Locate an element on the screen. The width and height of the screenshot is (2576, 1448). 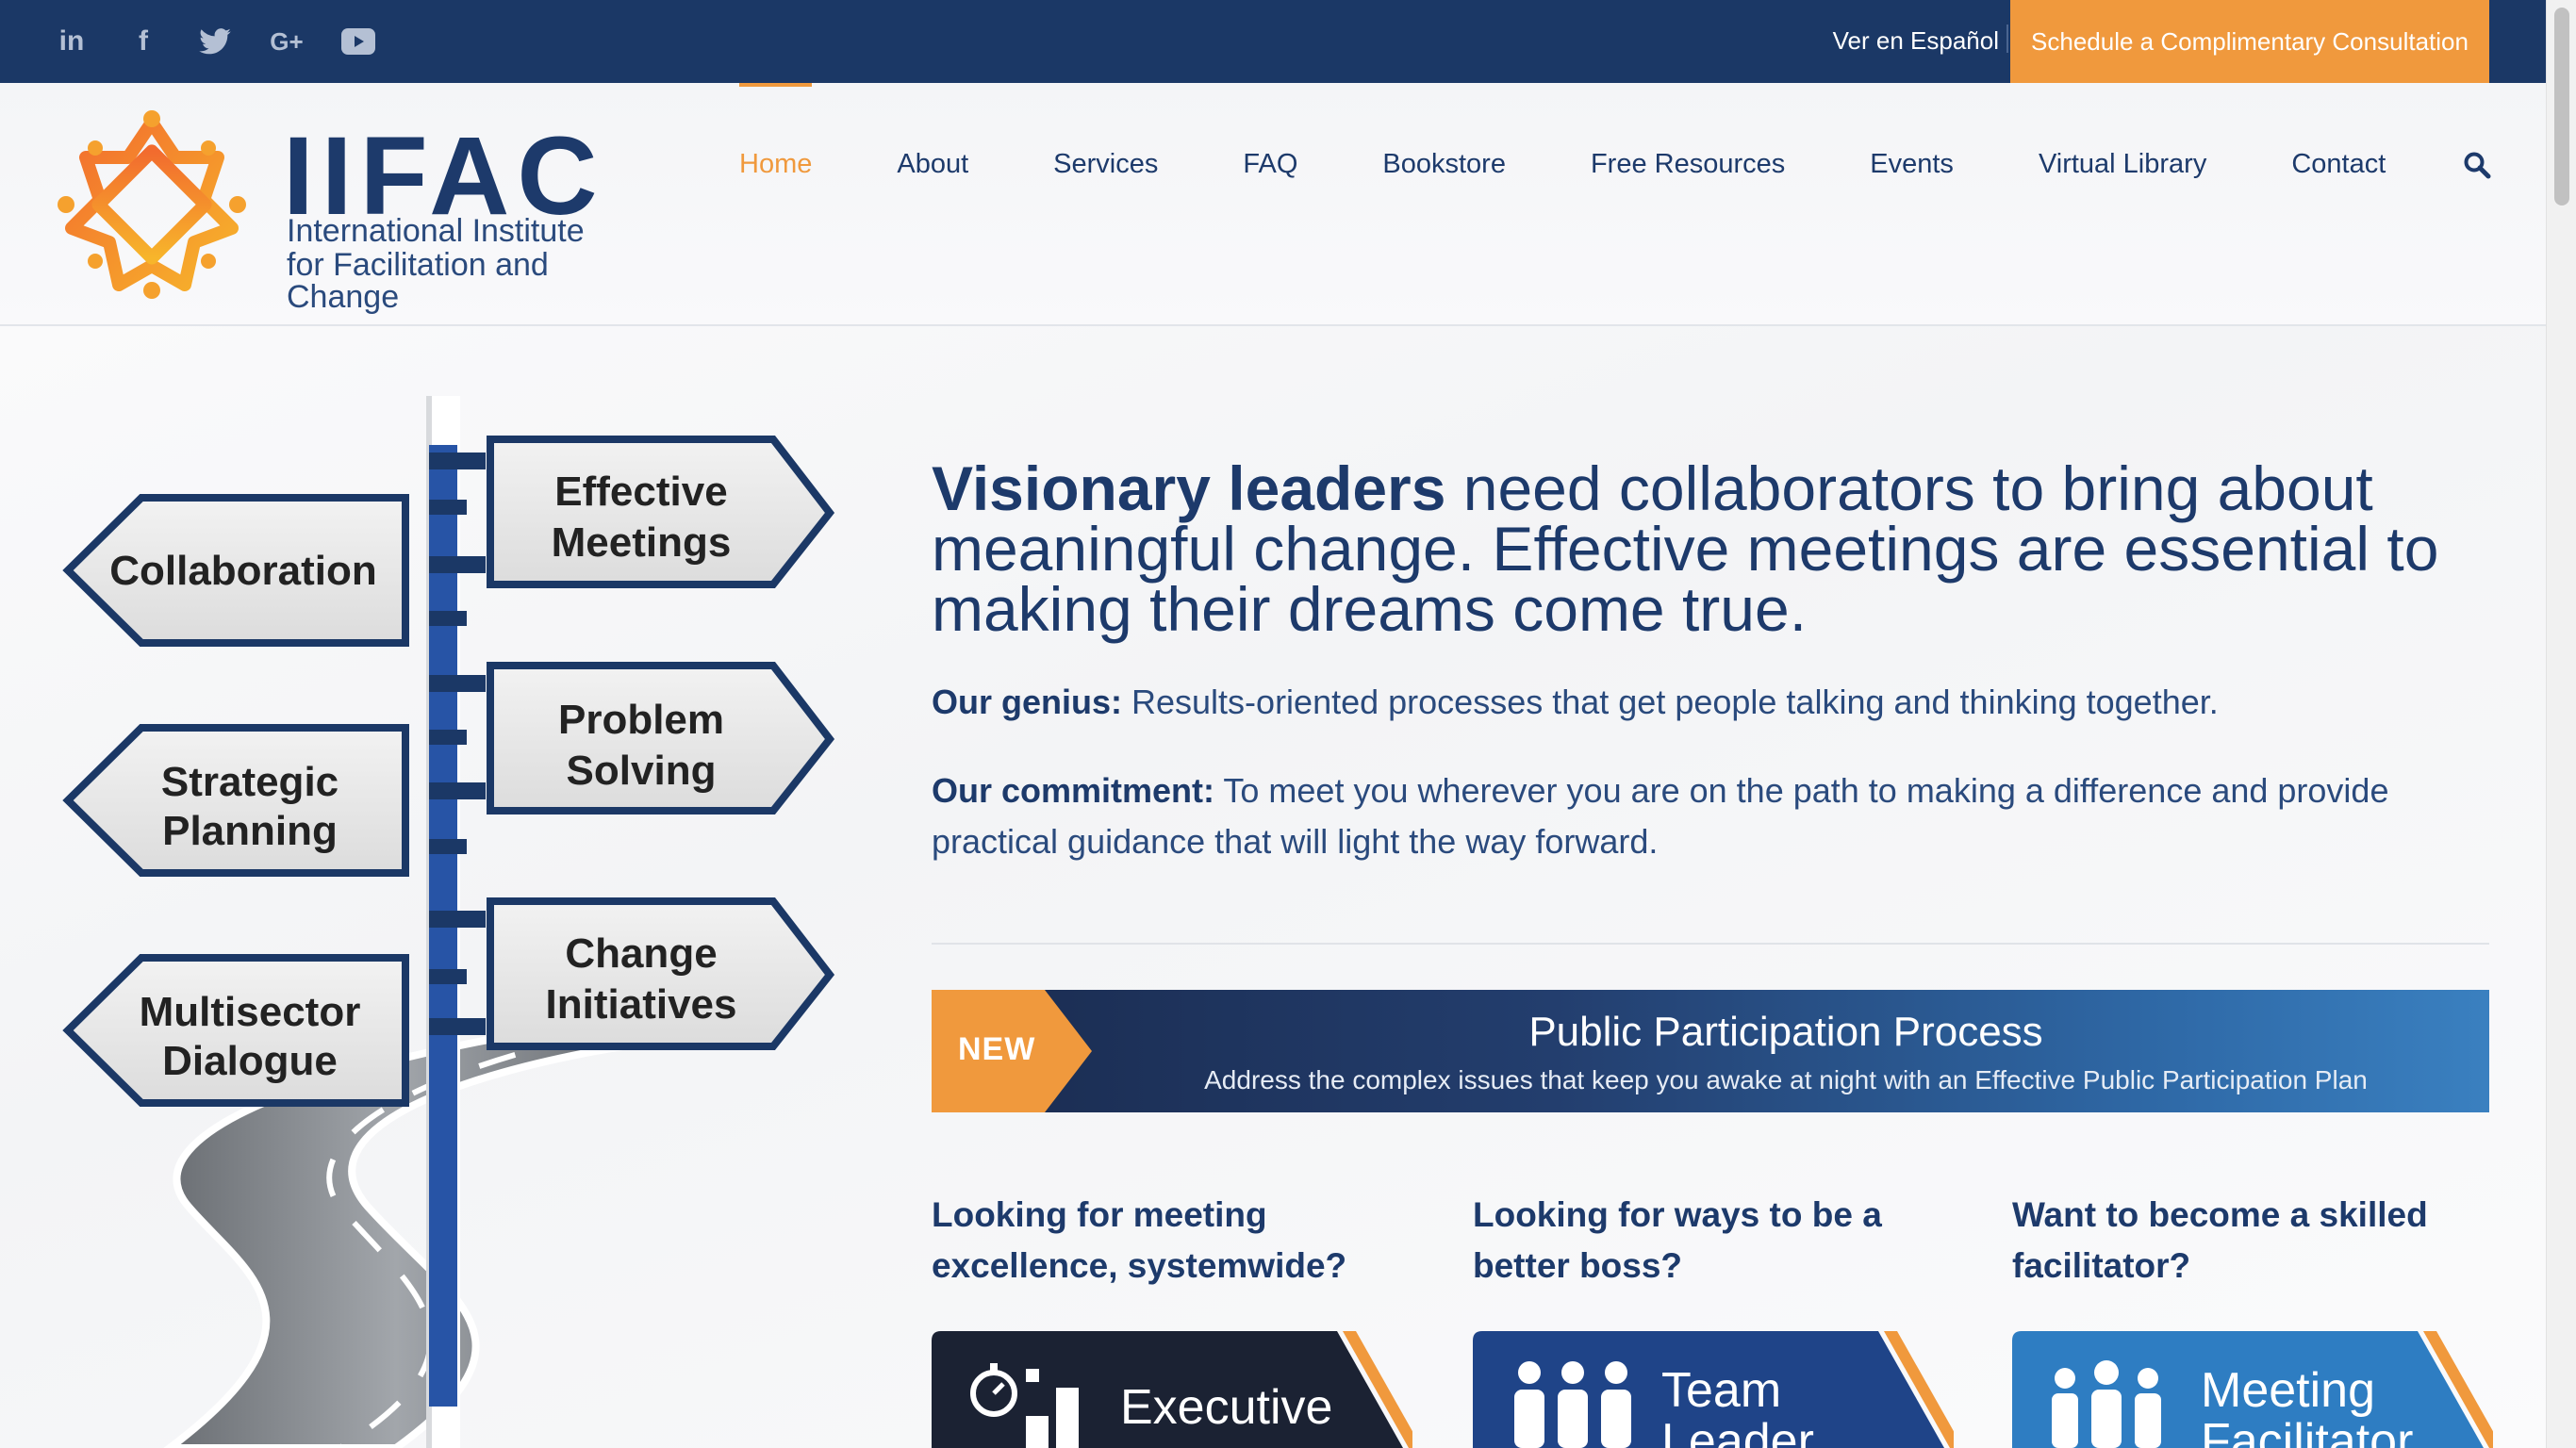
nav-virtual-library: Virtual Library is located at coordinates (2122, 164).